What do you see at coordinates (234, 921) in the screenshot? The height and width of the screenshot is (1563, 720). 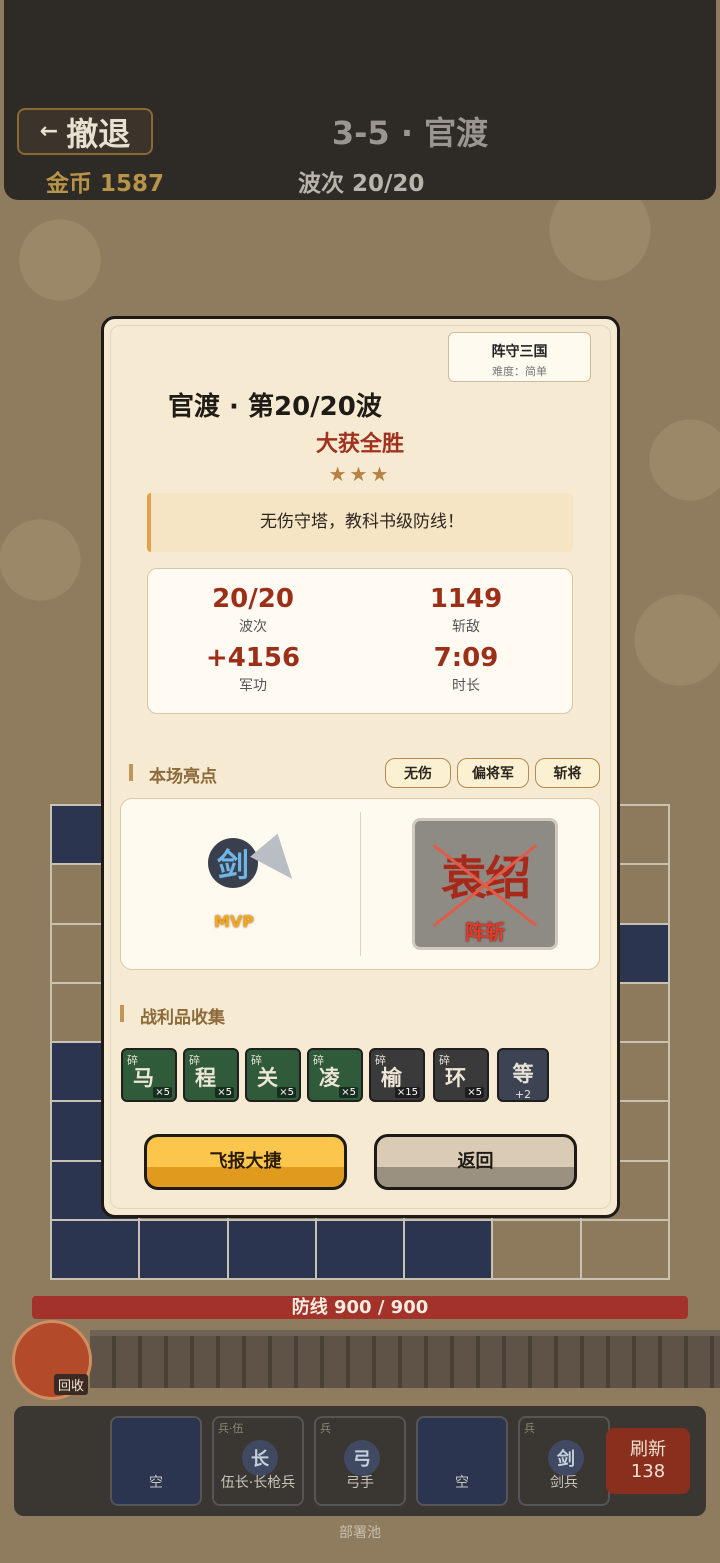 I see `mvp-label: MVP` at bounding box center [234, 921].